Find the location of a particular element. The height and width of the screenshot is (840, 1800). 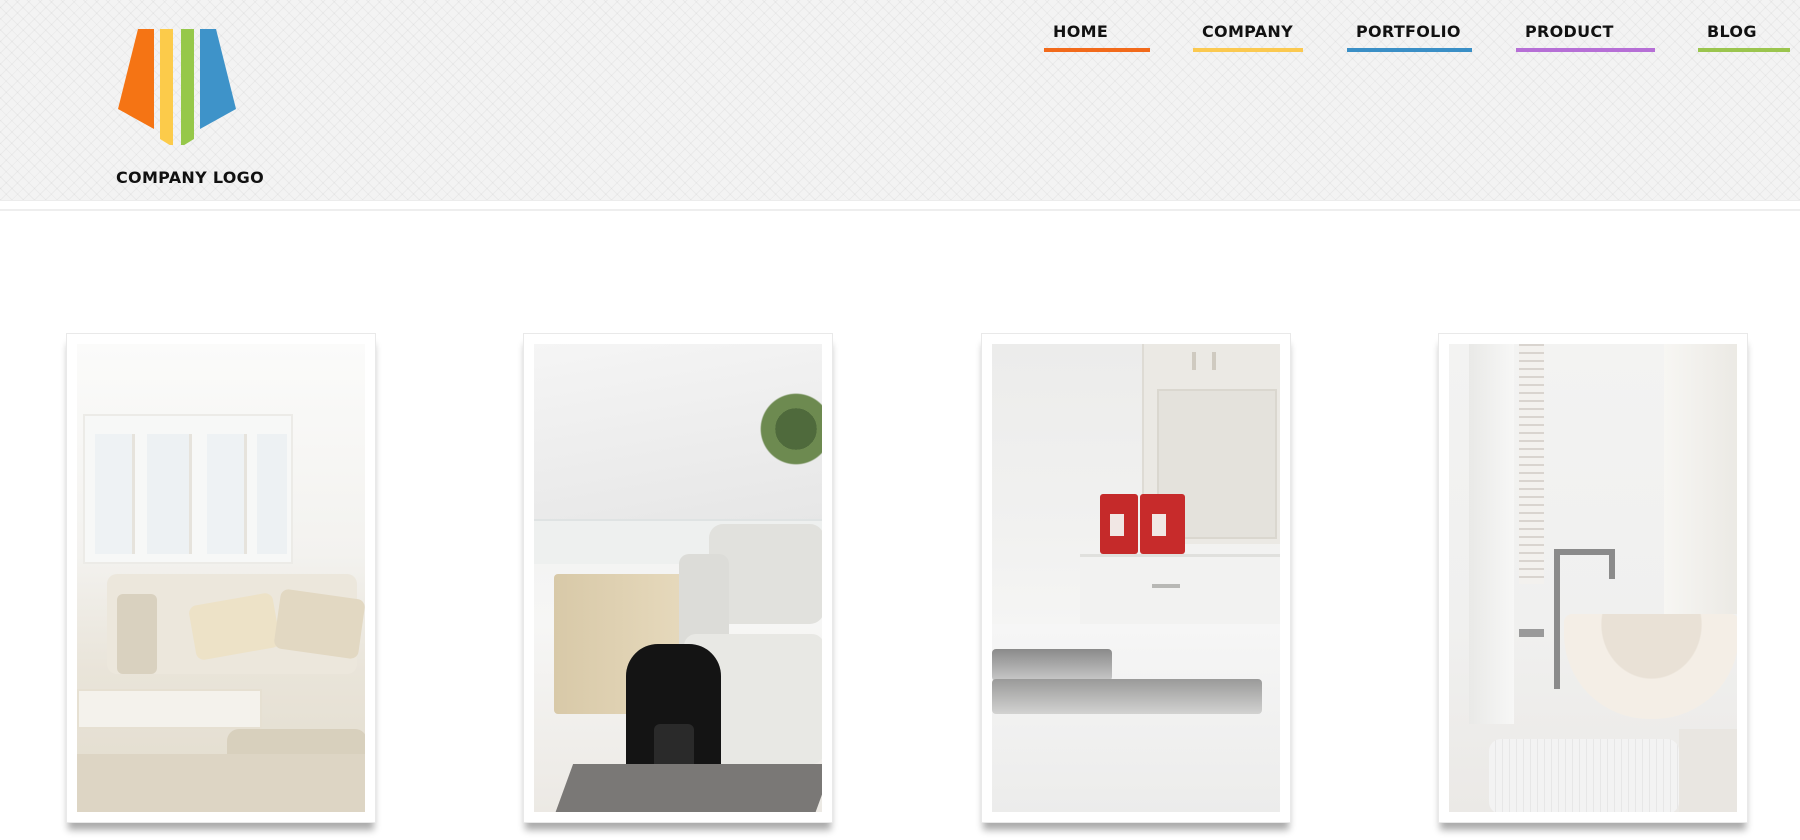

nav-item-label: HOME is located at coordinates (1081, 31).